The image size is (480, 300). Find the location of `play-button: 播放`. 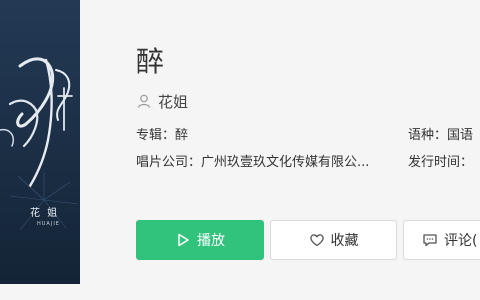

play-button: 播放 is located at coordinates (200, 240).